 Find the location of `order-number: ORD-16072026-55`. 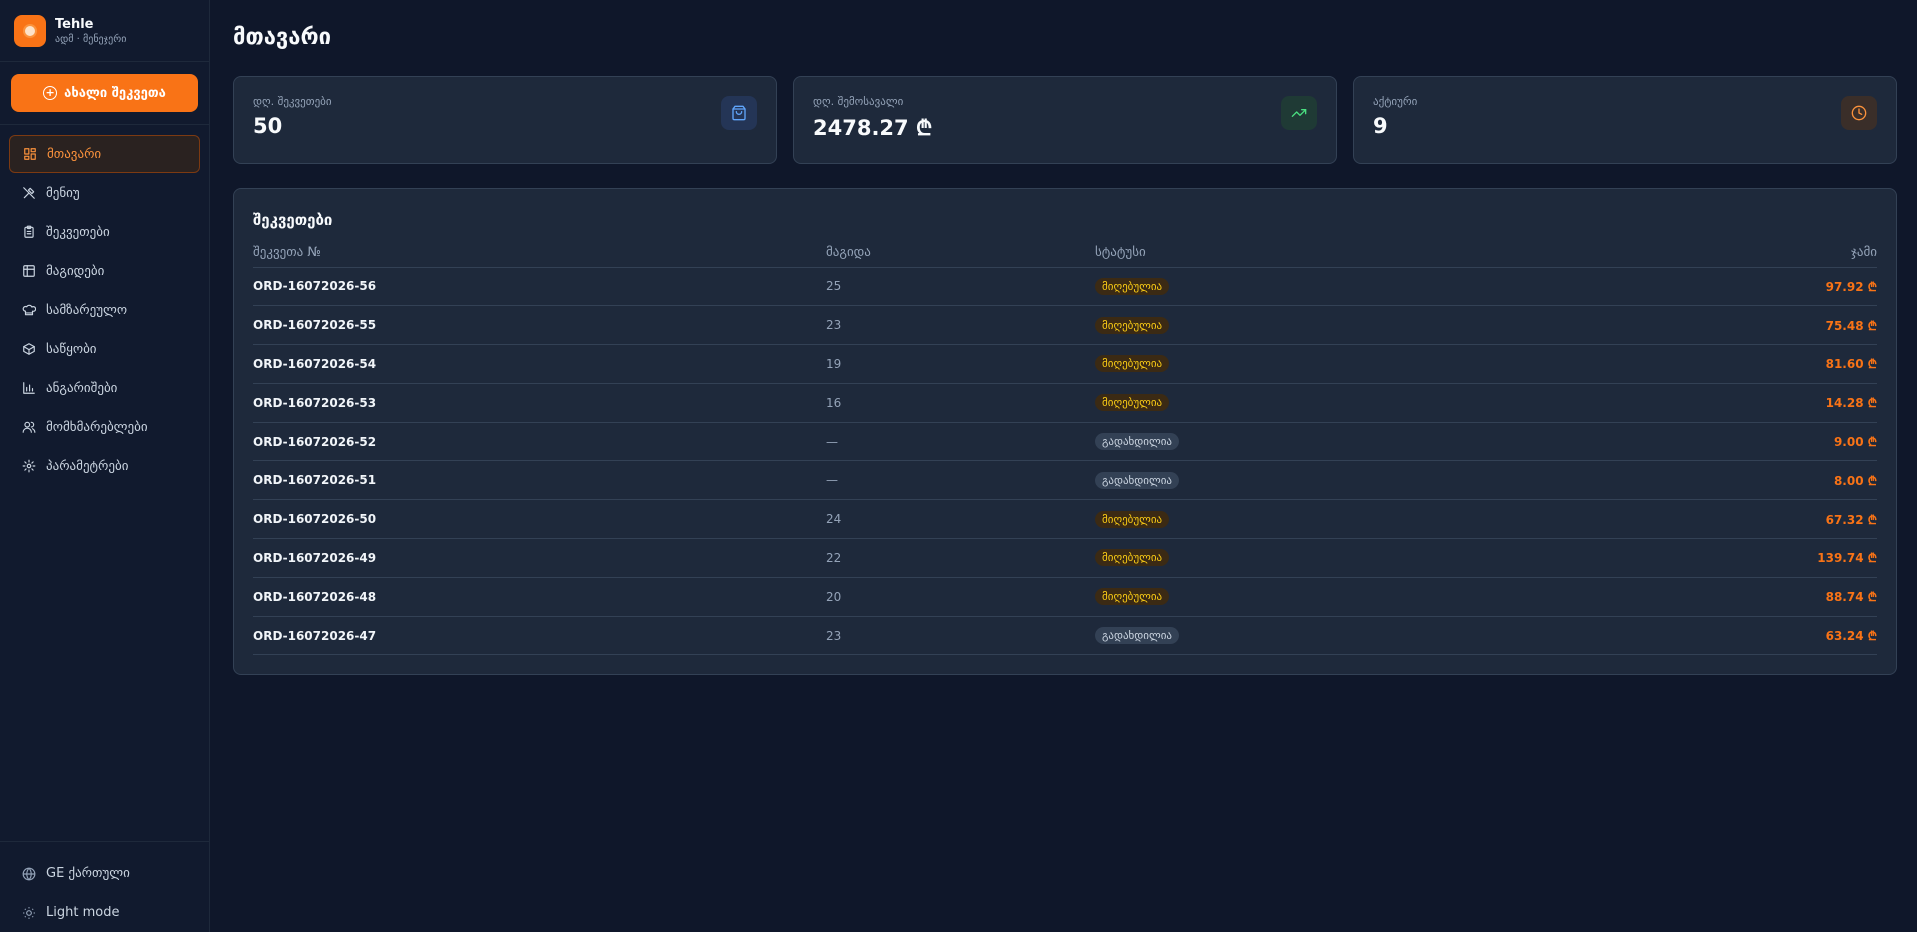

order-number: ORD-16072026-55 is located at coordinates (539, 325).